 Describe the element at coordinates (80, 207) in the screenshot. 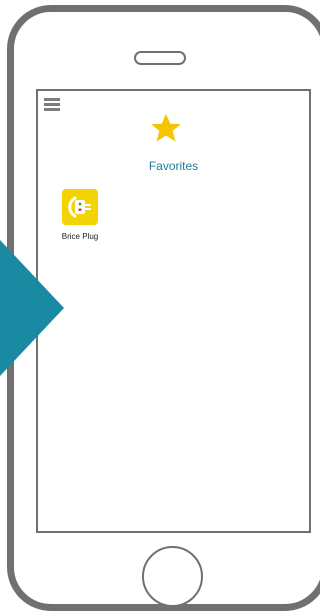

I see `smart-plug-icon` at that location.